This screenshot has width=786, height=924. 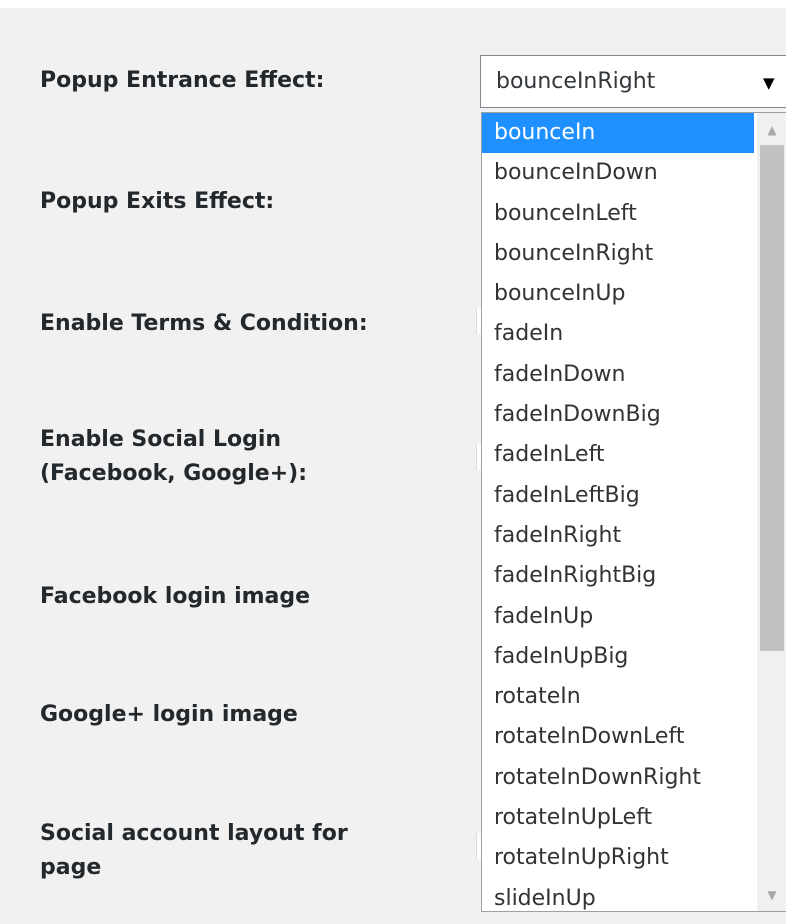 I want to click on label-google-login-image: Google+ login image, so click(x=169, y=714).